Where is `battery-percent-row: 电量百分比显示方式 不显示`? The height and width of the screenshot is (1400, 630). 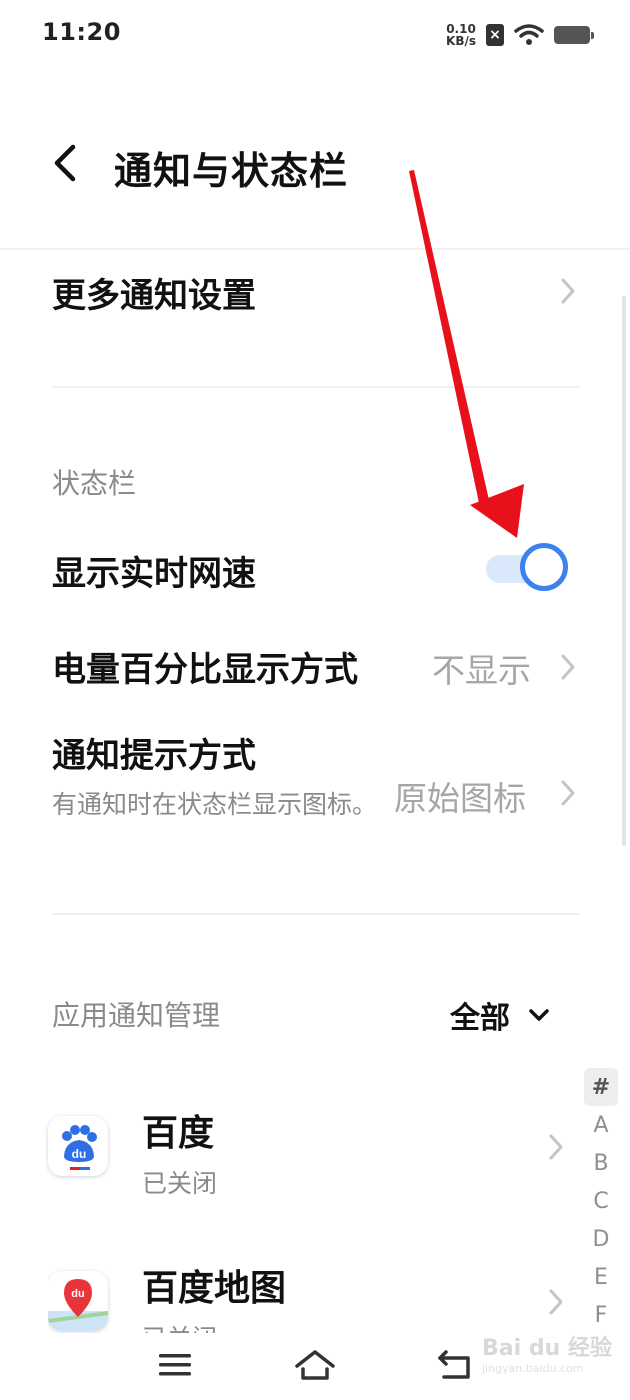
battery-percent-row: 电量百分比显示方式 不显示 is located at coordinates (317, 672).